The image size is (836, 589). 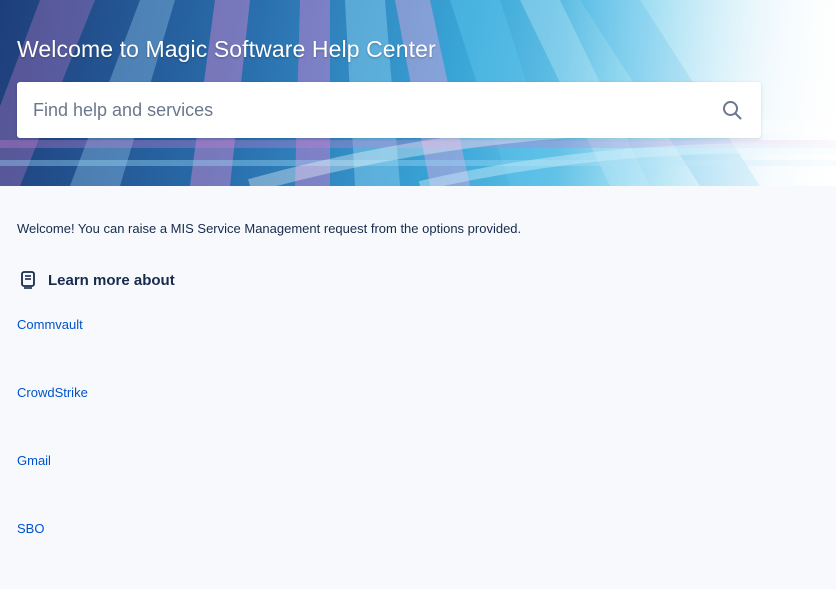 What do you see at coordinates (226, 49) in the screenshot?
I see `page-title: Welcome to Magic Software Help Center` at bounding box center [226, 49].